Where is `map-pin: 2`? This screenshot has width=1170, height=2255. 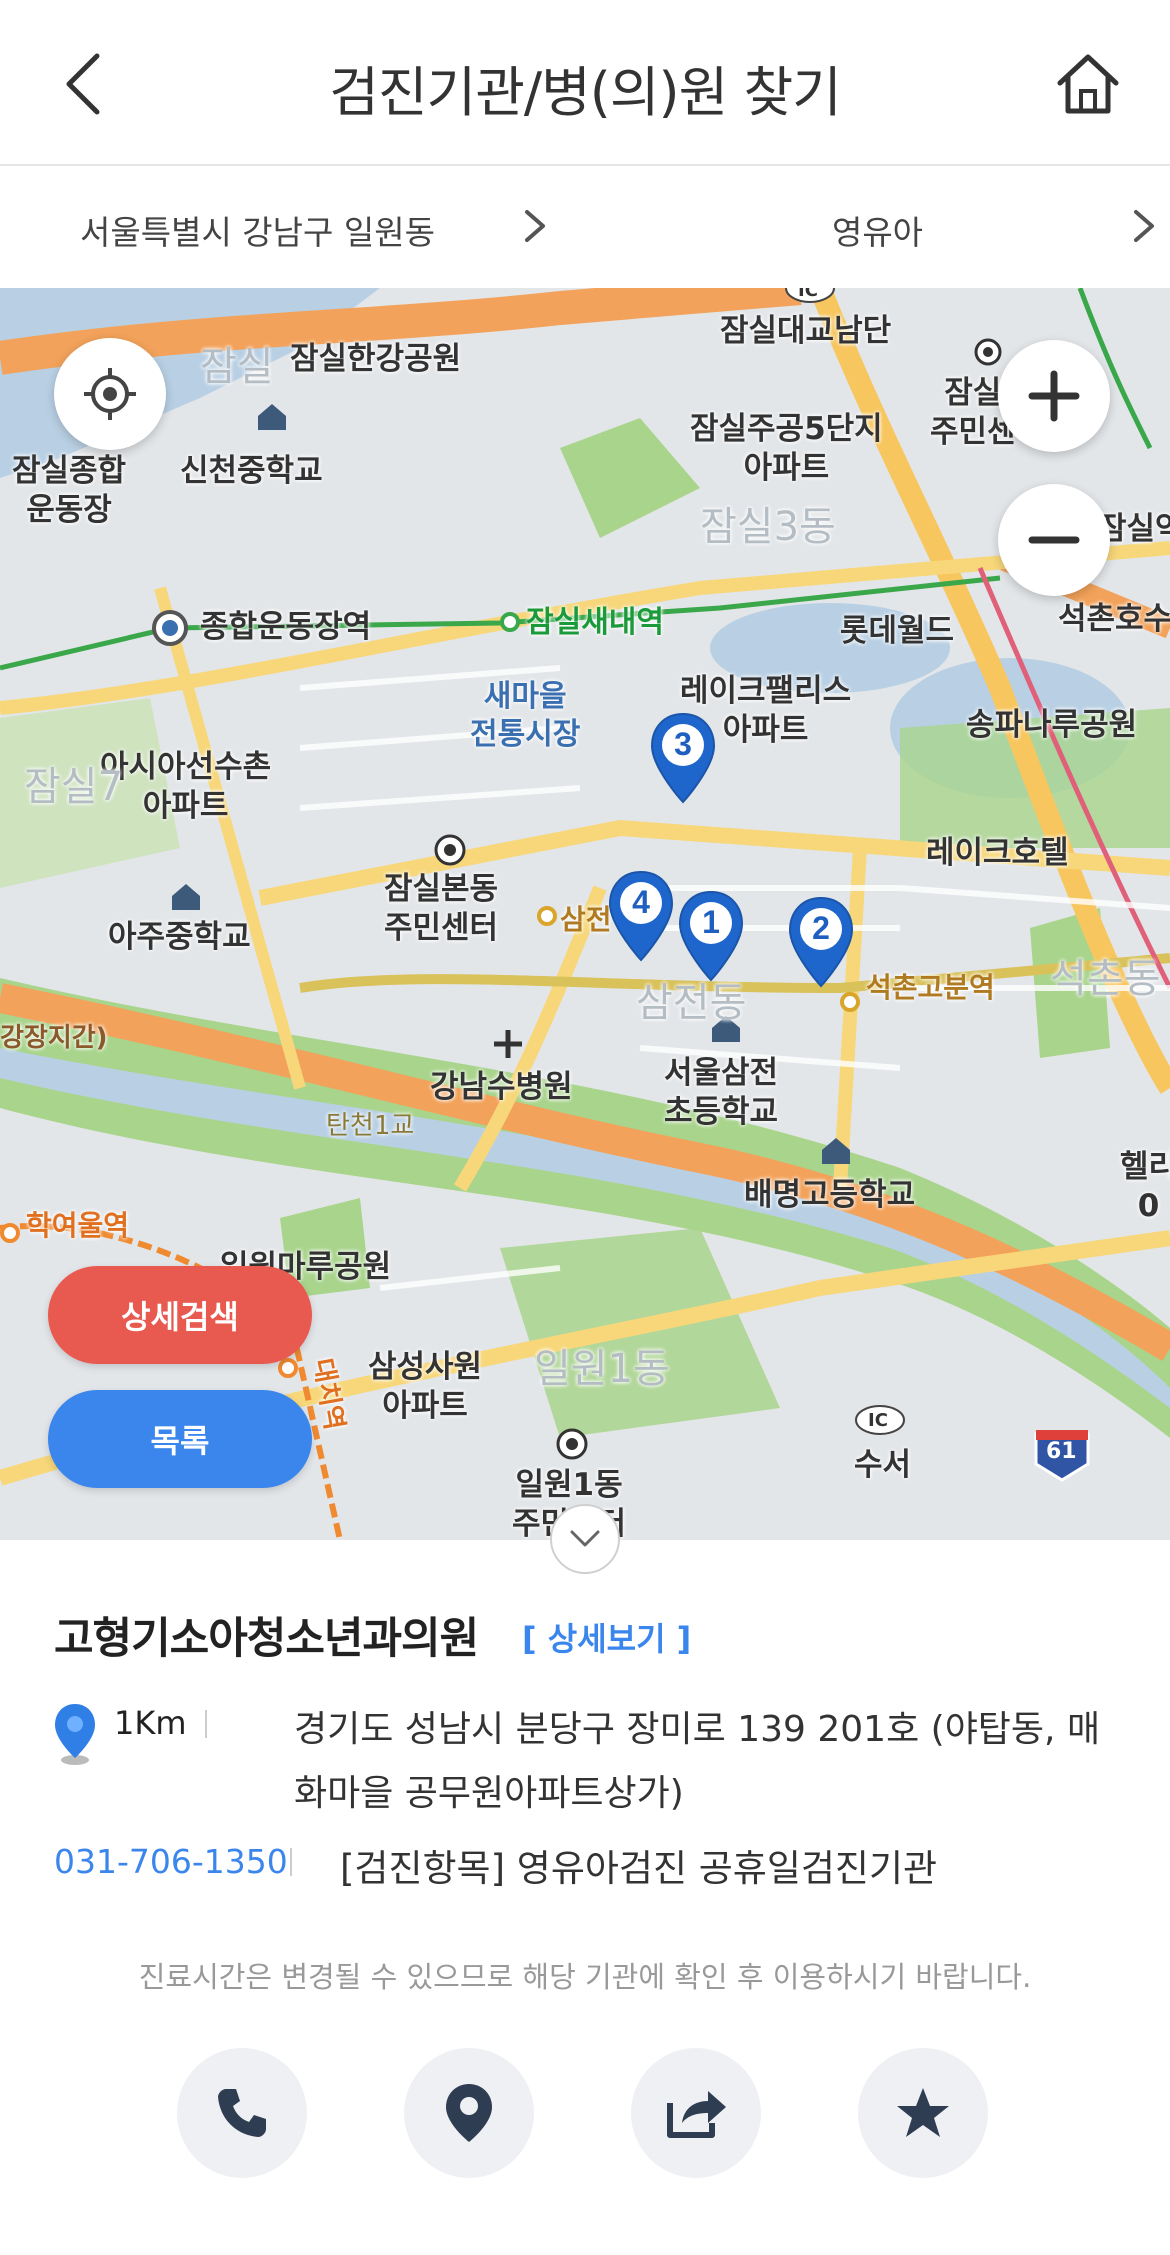 map-pin: 2 is located at coordinates (821, 944).